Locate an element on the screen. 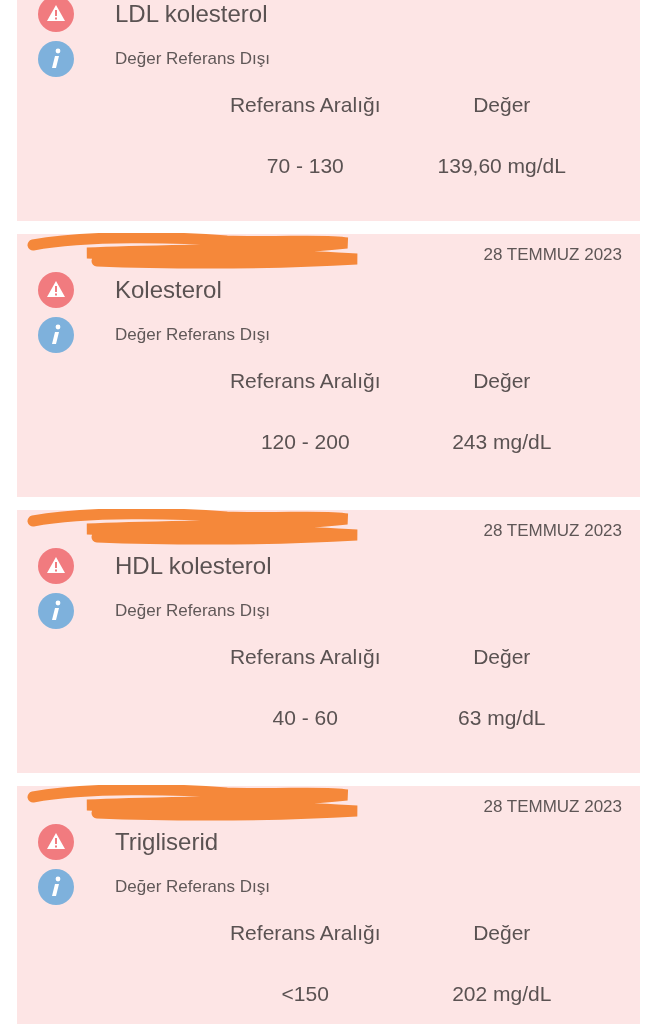 The width and height of the screenshot is (657, 1024). result-value: 202 mg/dL is located at coordinates (502, 994).